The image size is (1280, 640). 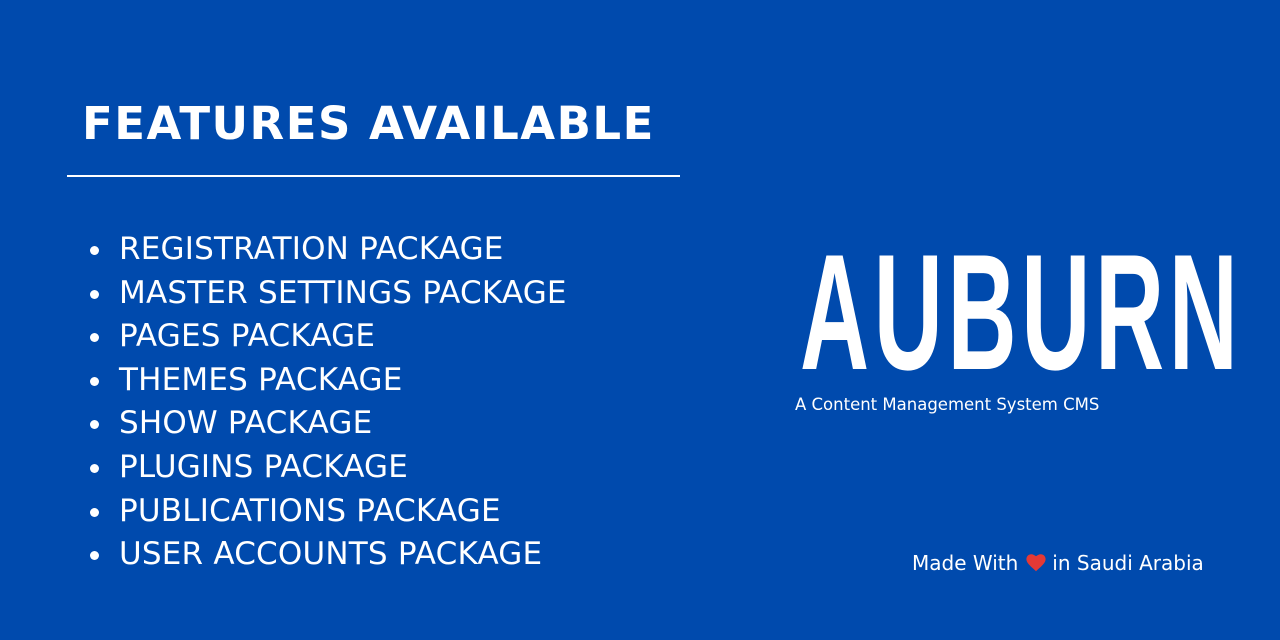 I want to click on feature-item: PLUGINS PACKAGE, so click(x=325, y=468).